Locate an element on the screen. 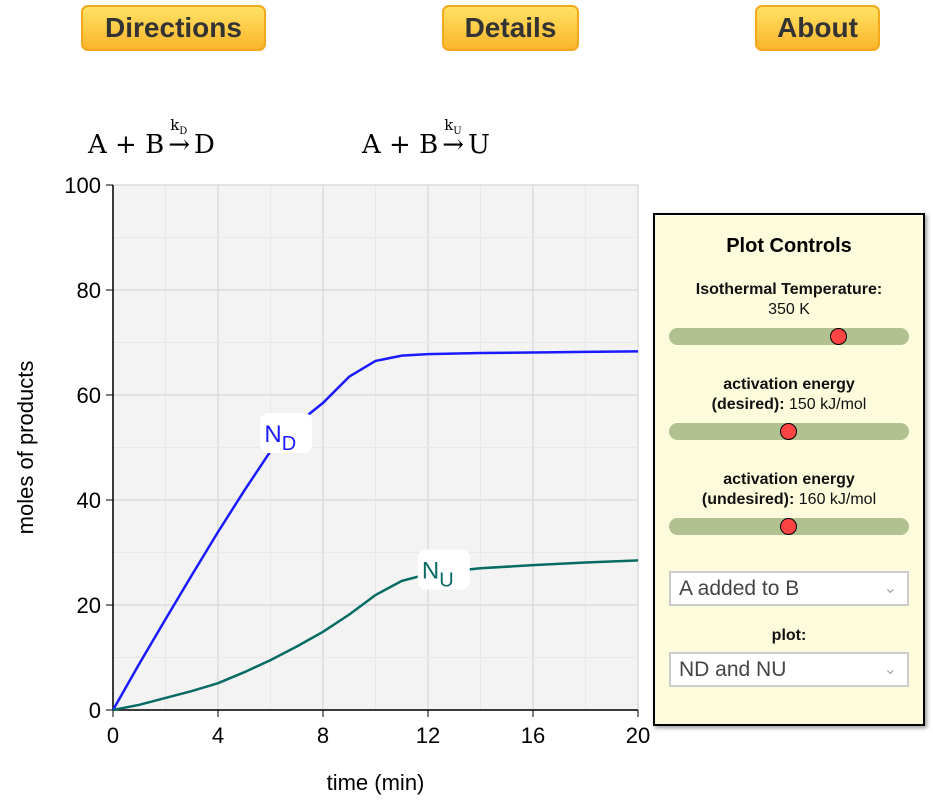  y-tick-label: 20 is located at coordinates (89, 605).